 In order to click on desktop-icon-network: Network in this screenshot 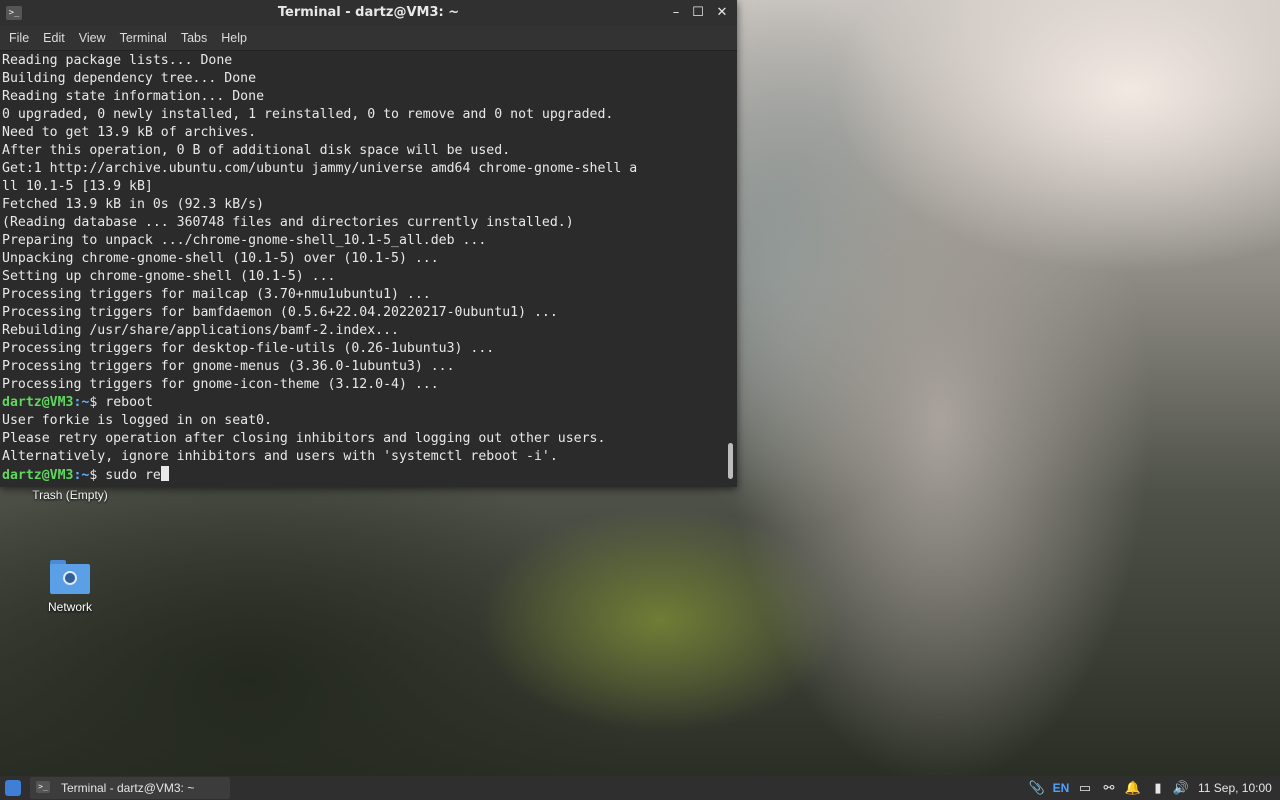, I will do `click(70, 586)`.